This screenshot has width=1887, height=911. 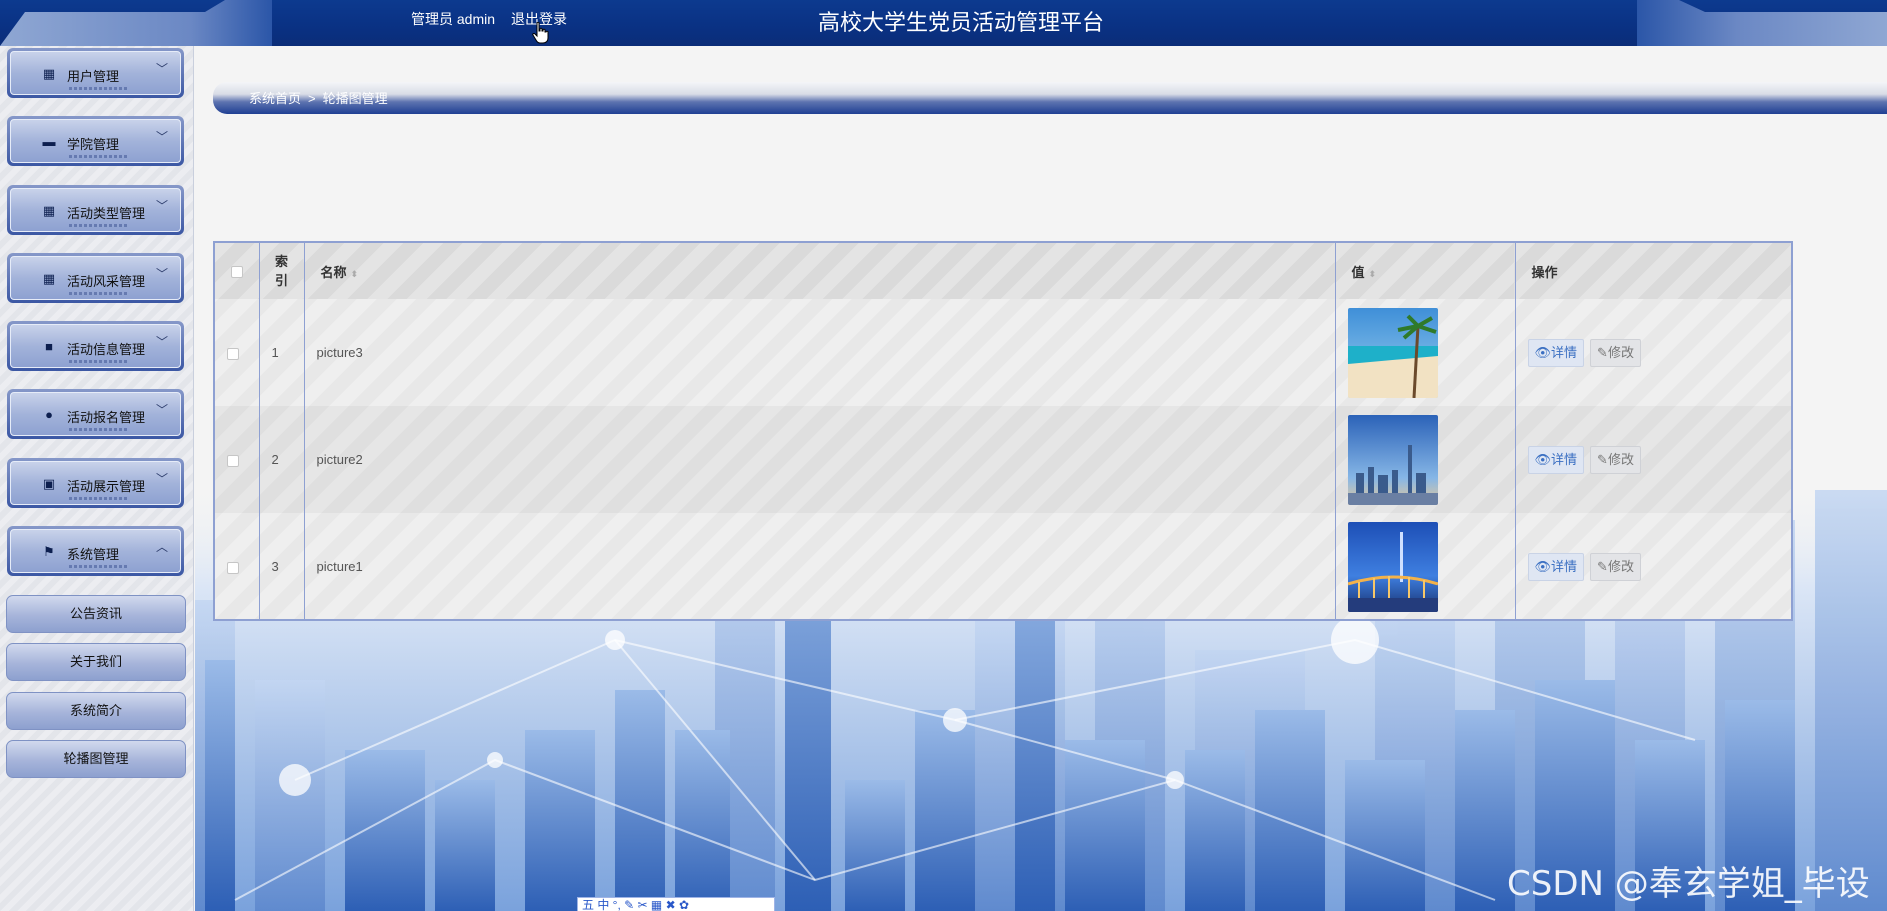 What do you see at coordinates (961, 22) in the screenshot?
I see `app-title: 高校大学生党员活动管理平台` at bounding box center [961, 22].